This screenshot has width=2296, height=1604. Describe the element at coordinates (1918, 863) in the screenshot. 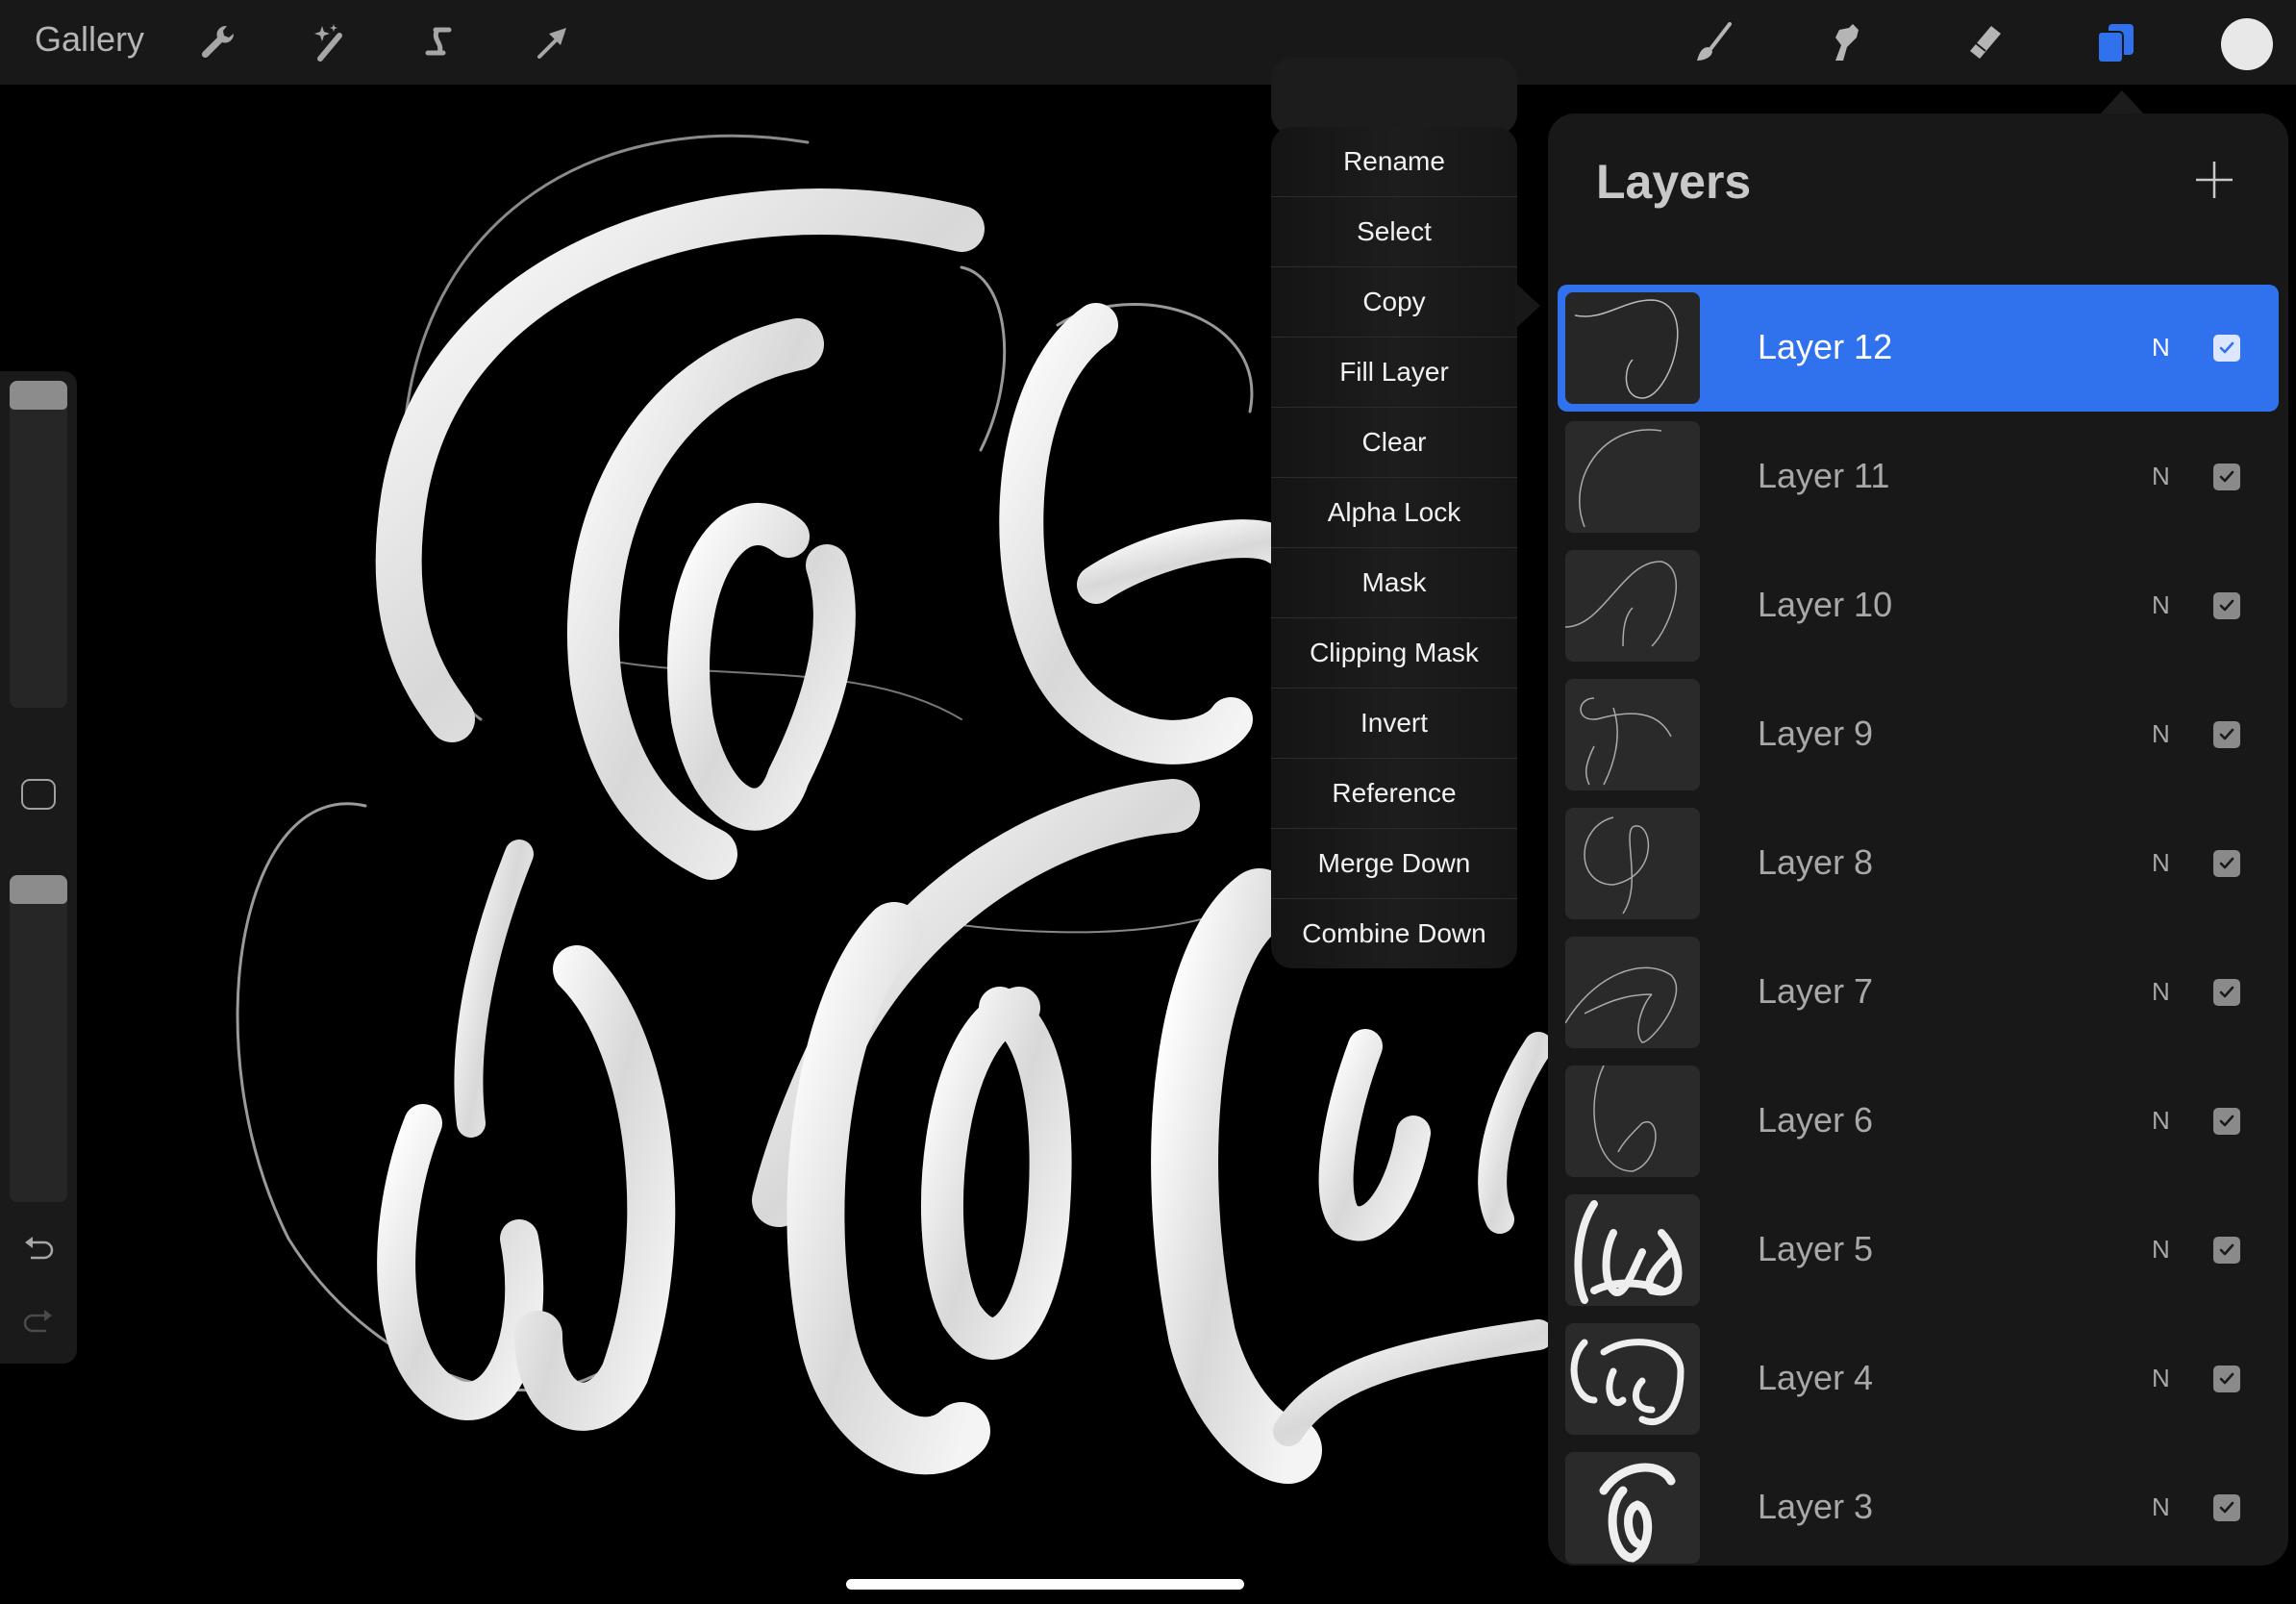

I see `layer-row-layer-8: Layer 8 N` at that location.